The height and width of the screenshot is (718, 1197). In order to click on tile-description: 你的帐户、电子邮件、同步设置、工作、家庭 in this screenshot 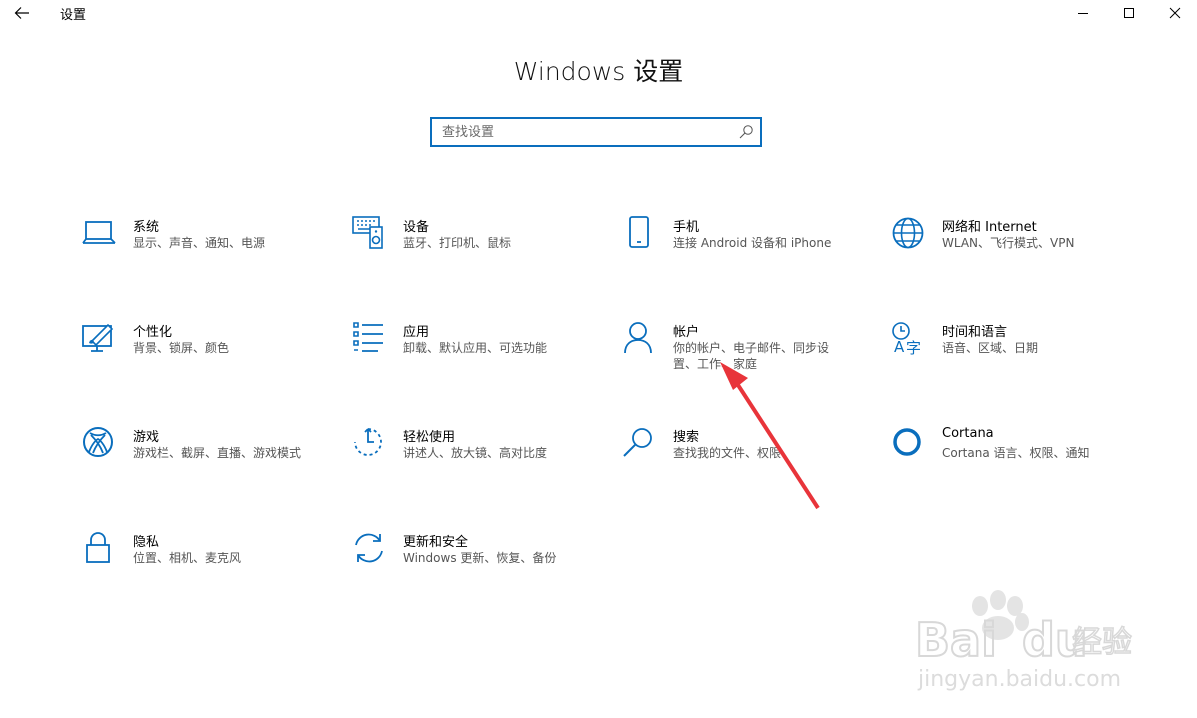, I will do `click(751, 356)`.